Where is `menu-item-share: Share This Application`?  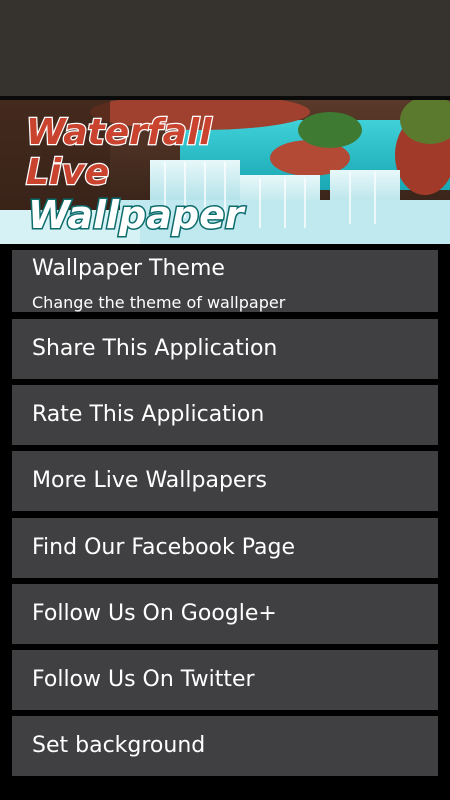 menu-item-share: Share This Application is located at coordinates (225, 349).